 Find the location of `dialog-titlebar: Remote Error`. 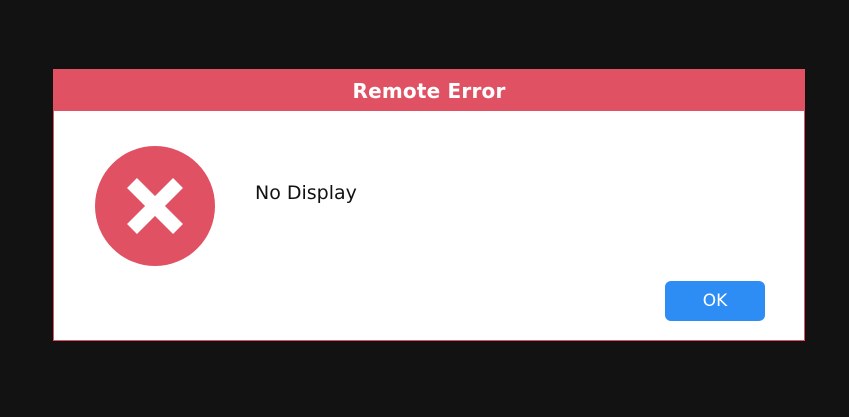

dialog-titlebar: Remote Error is located at coordinates (429, 90).